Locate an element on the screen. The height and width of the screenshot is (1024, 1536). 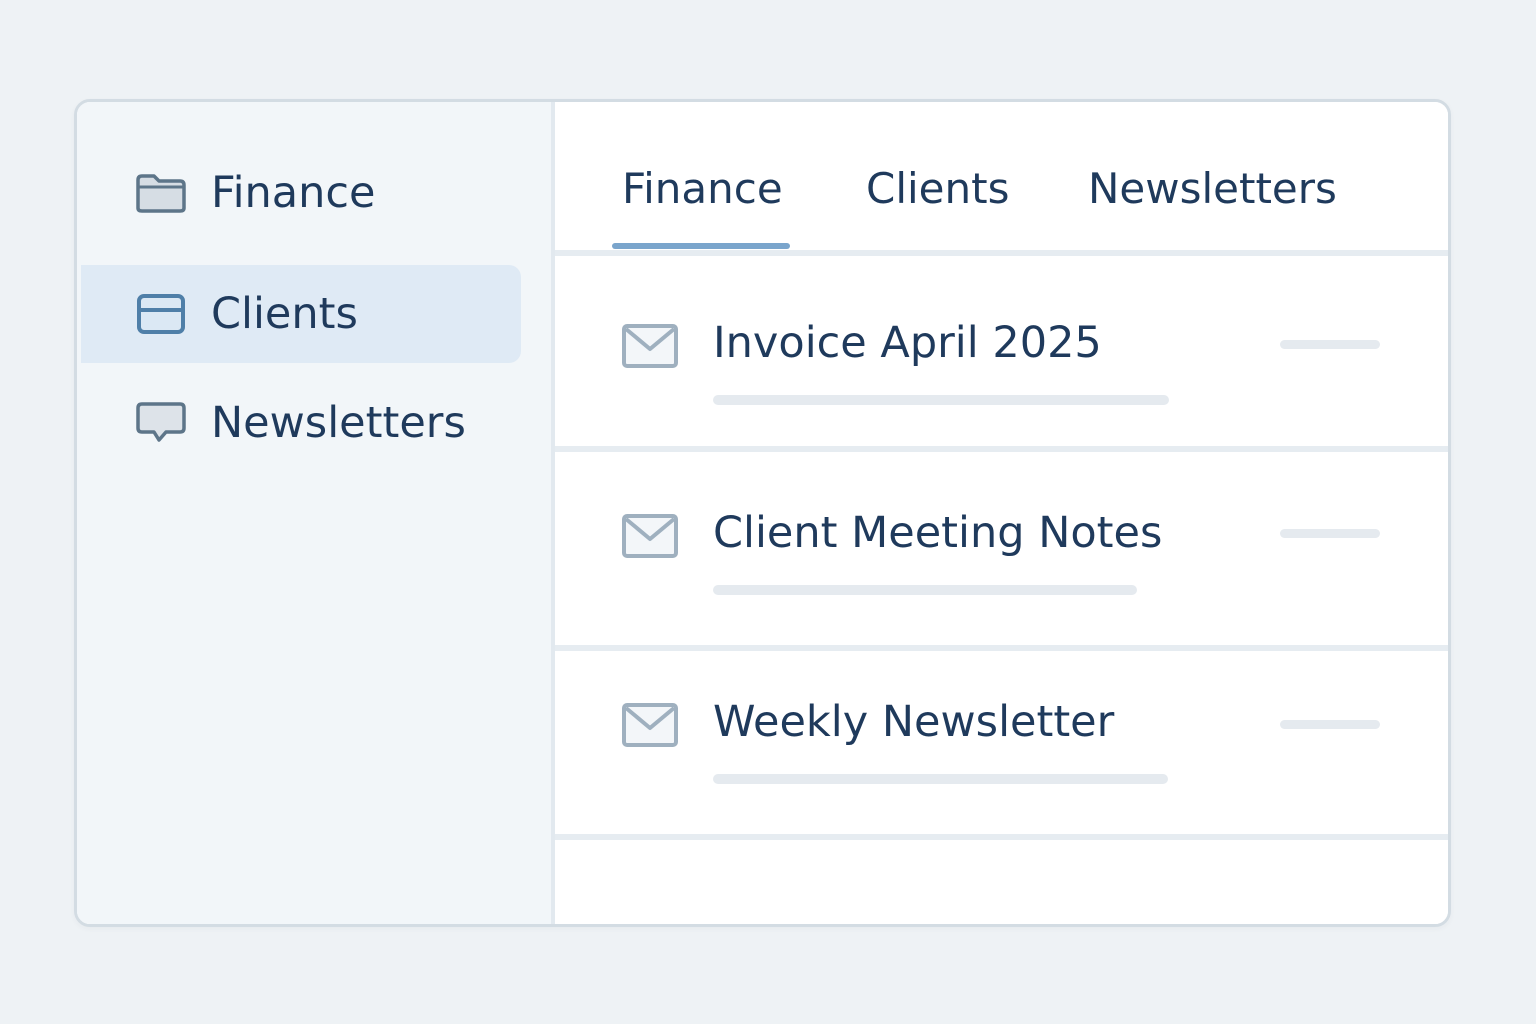
message-row: Invoice April 2025 is located at coordinates (1001, 354).